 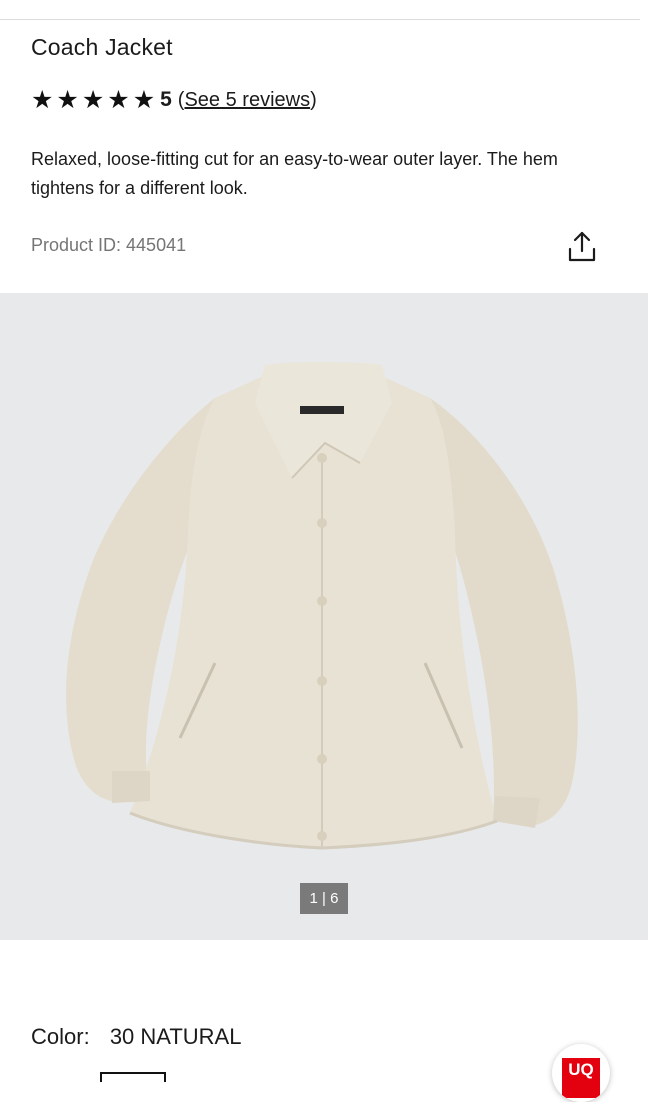 What do you see at coordinates (313, 99) in the screenshot?
I see `close-paren: )` at bounding box center [313, 99].